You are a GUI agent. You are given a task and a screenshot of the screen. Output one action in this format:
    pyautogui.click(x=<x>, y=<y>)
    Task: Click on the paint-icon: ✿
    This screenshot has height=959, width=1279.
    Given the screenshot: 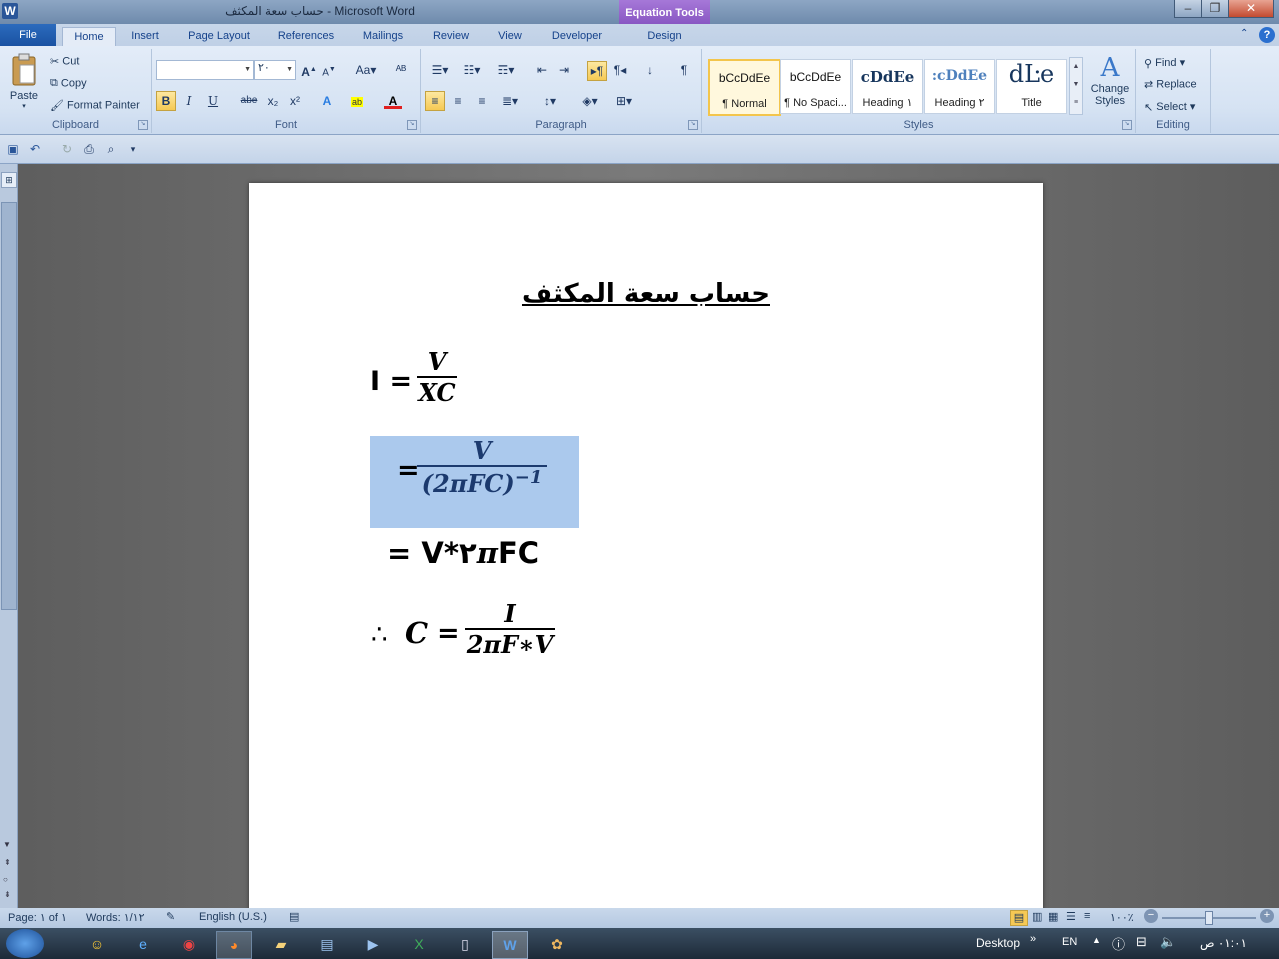 What is the action you would take?
    pyautogui.click(x=557, y=944)
    